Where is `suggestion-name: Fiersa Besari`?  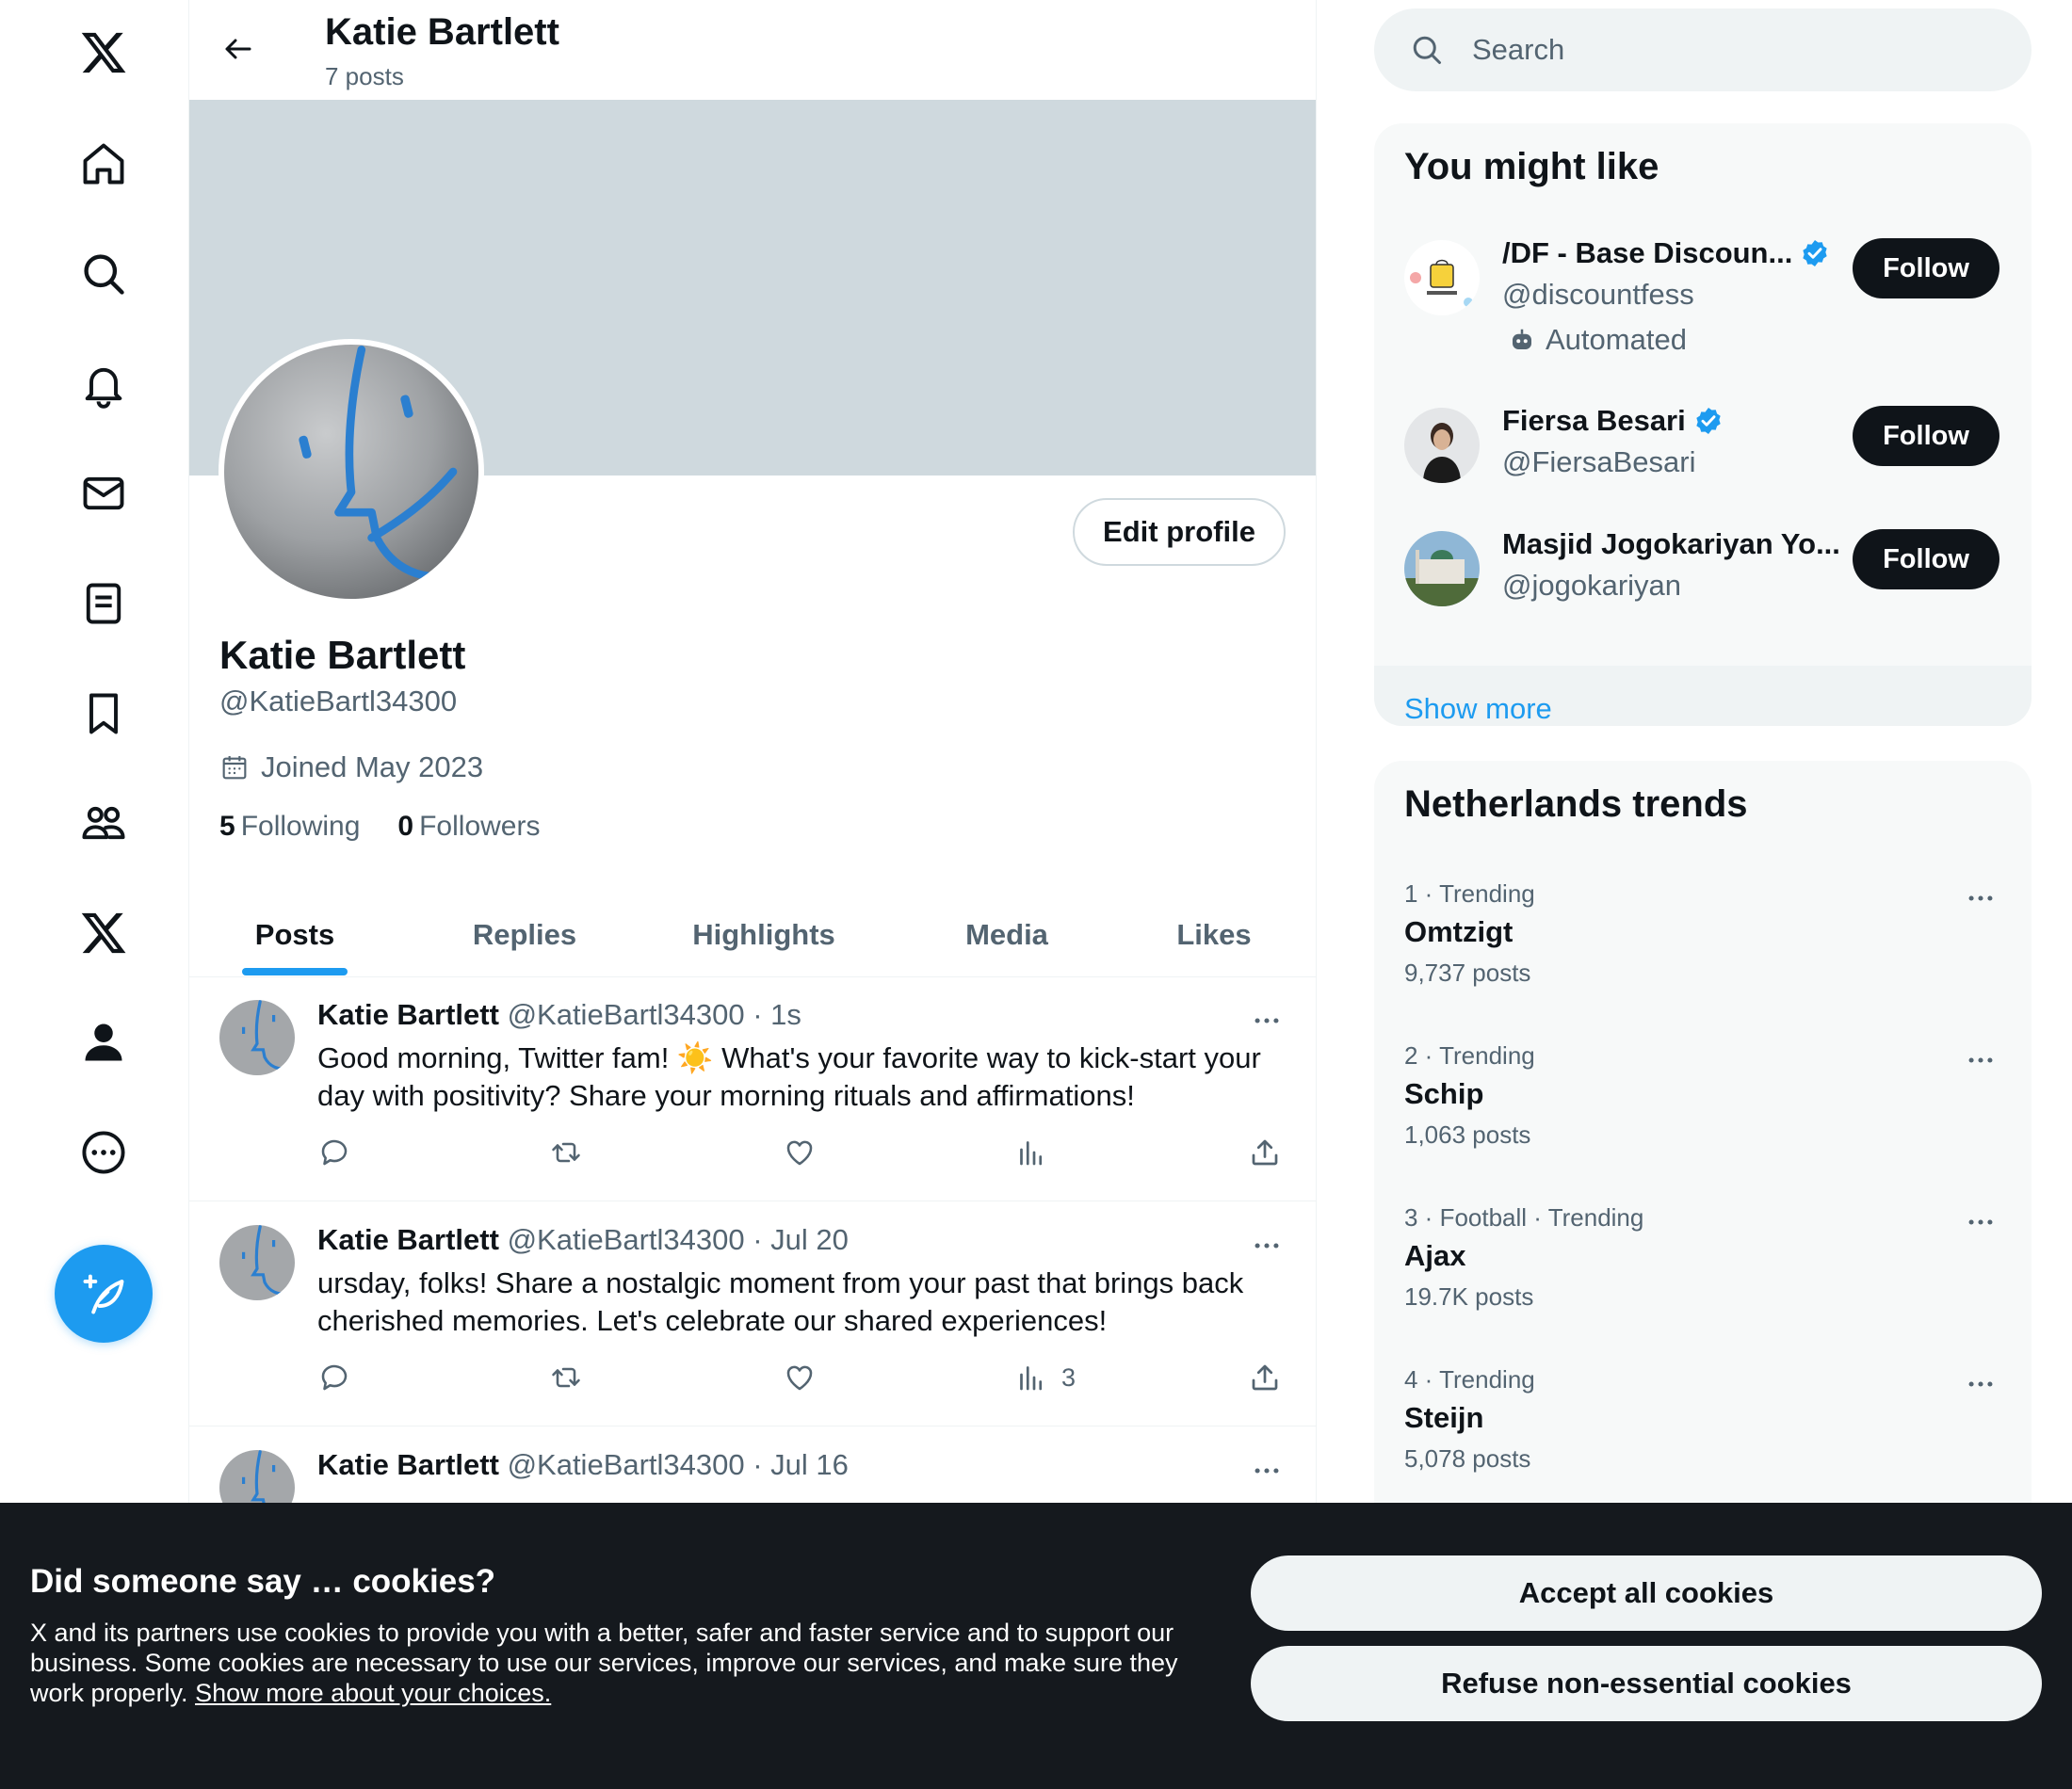 suggestion-name: Fiersa Besari is located at coordinates (1594, 420).